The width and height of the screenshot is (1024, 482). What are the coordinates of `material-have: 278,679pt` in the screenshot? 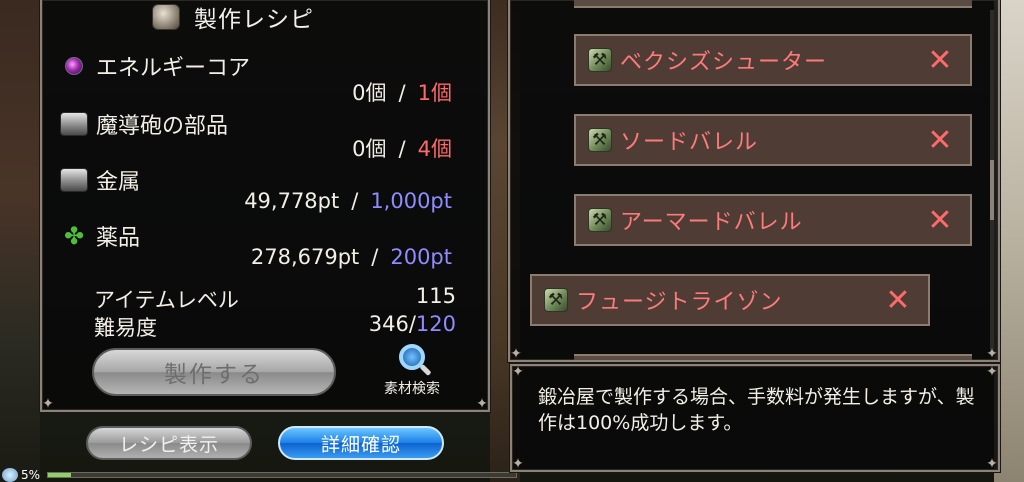 It's located at (305, 257).